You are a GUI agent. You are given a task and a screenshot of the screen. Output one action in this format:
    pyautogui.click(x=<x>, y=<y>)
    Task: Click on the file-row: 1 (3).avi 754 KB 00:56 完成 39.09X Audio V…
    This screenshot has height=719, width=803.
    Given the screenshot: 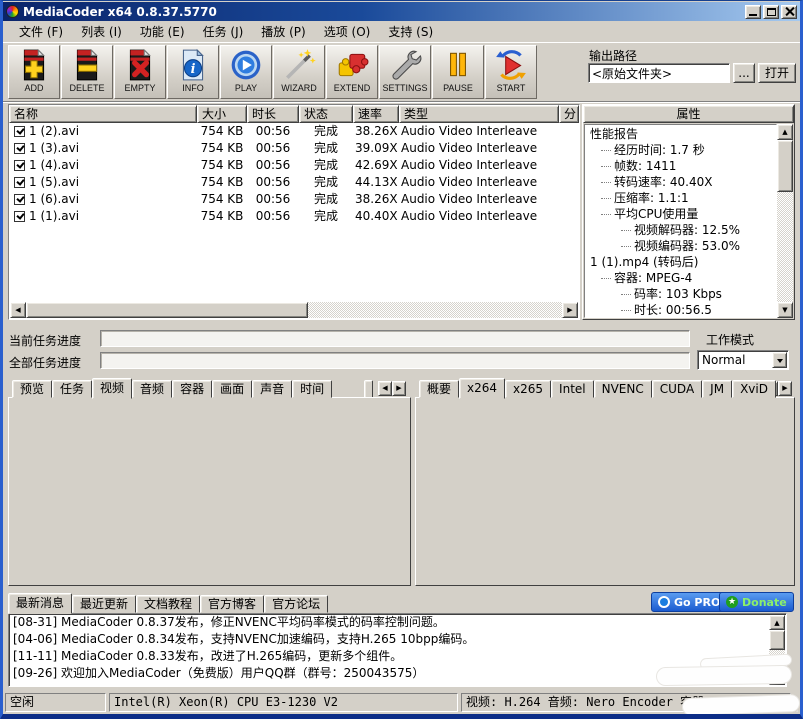 What is the action you would take?
    pyautogui.click(x=294, y=148)
    